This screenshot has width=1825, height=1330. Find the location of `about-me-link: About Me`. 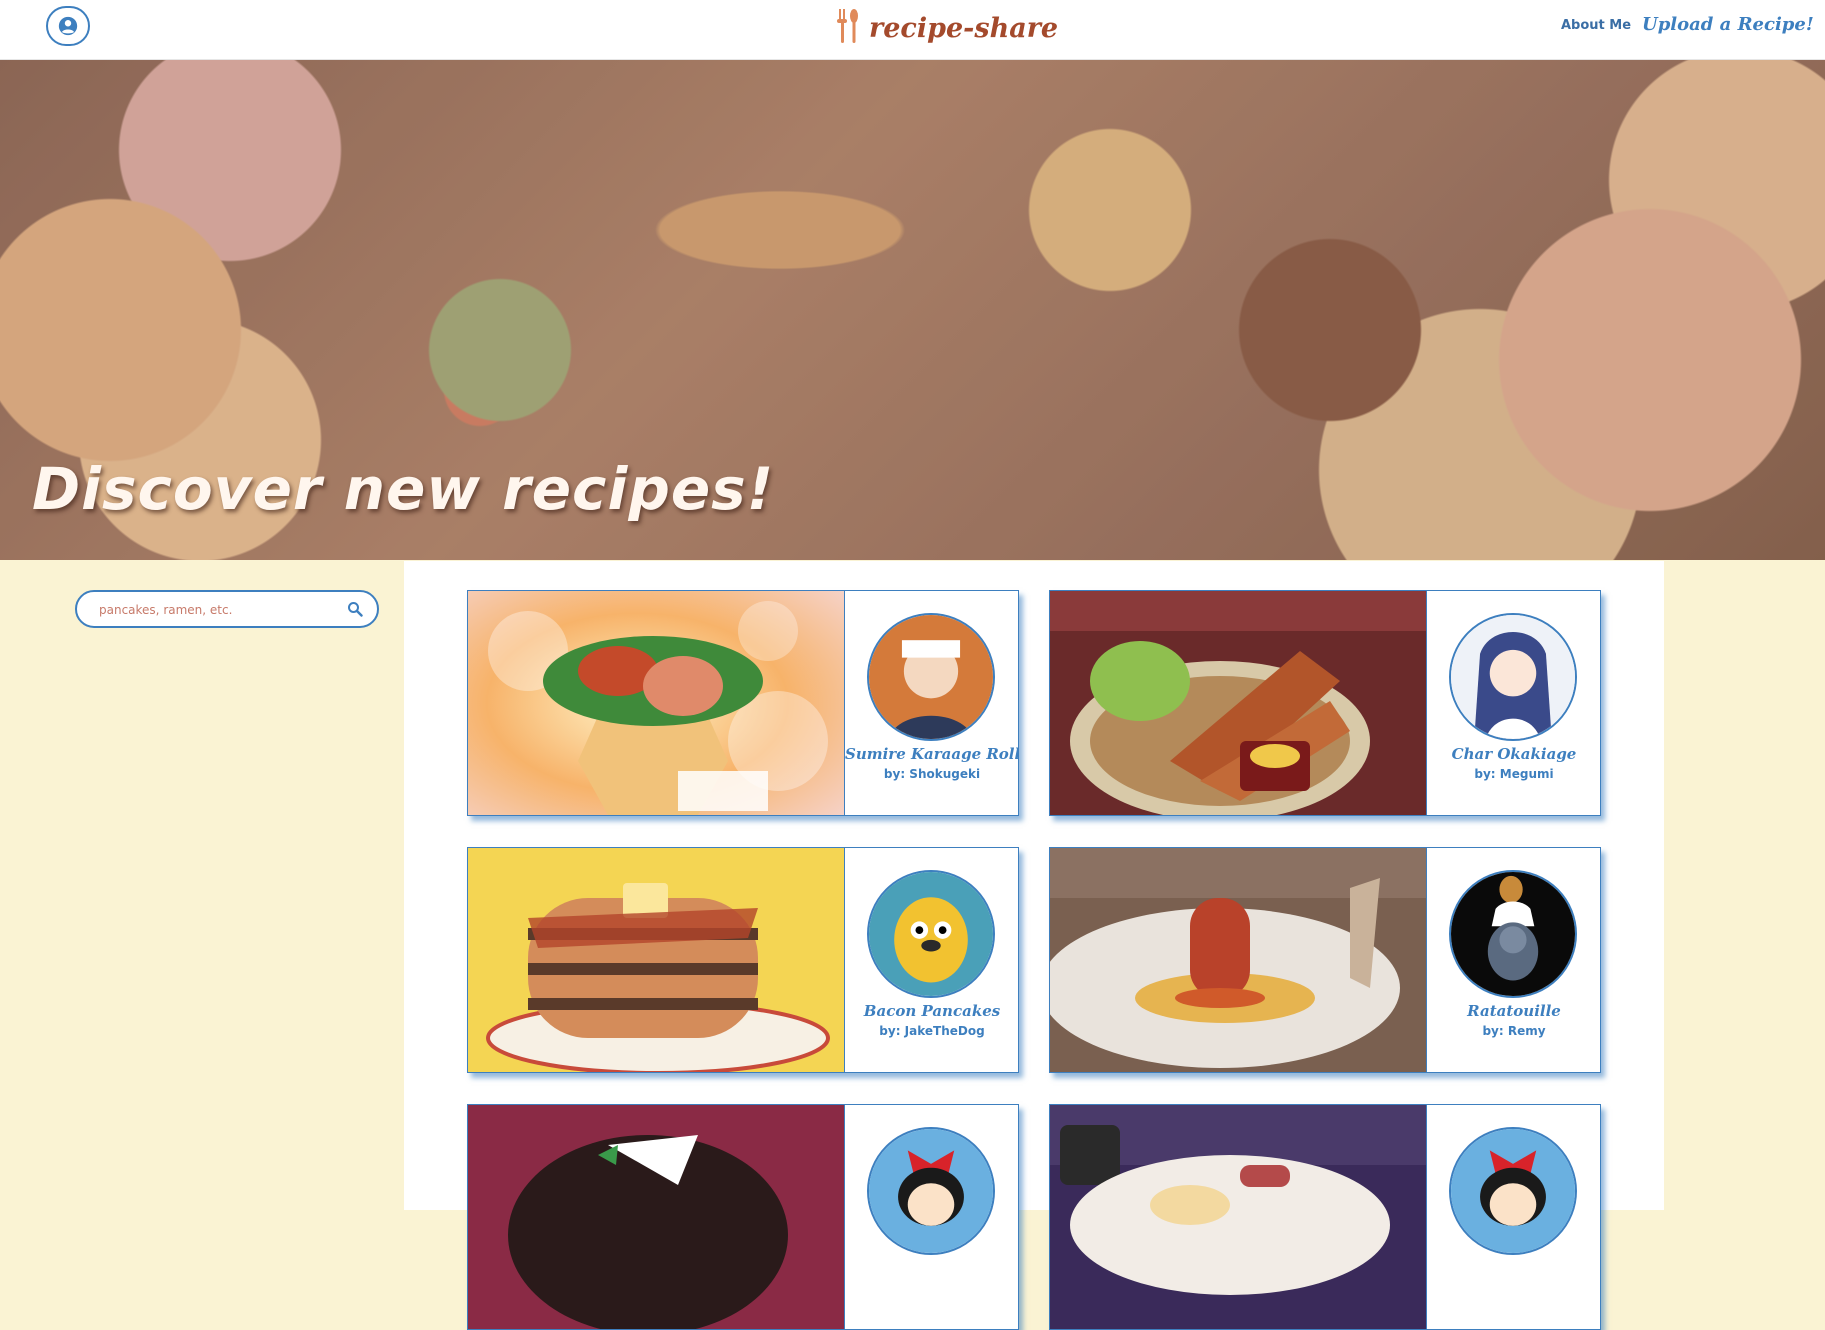

about-me-link: About Me is located at coordinates (1596, 25).